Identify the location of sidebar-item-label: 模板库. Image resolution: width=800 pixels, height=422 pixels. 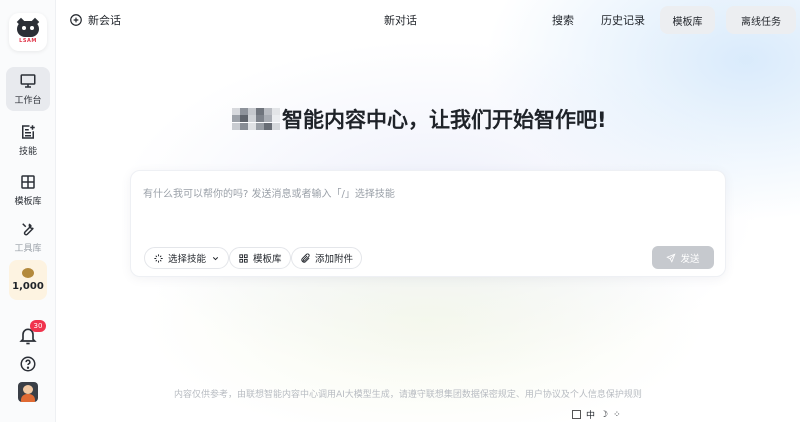
(28, 202).